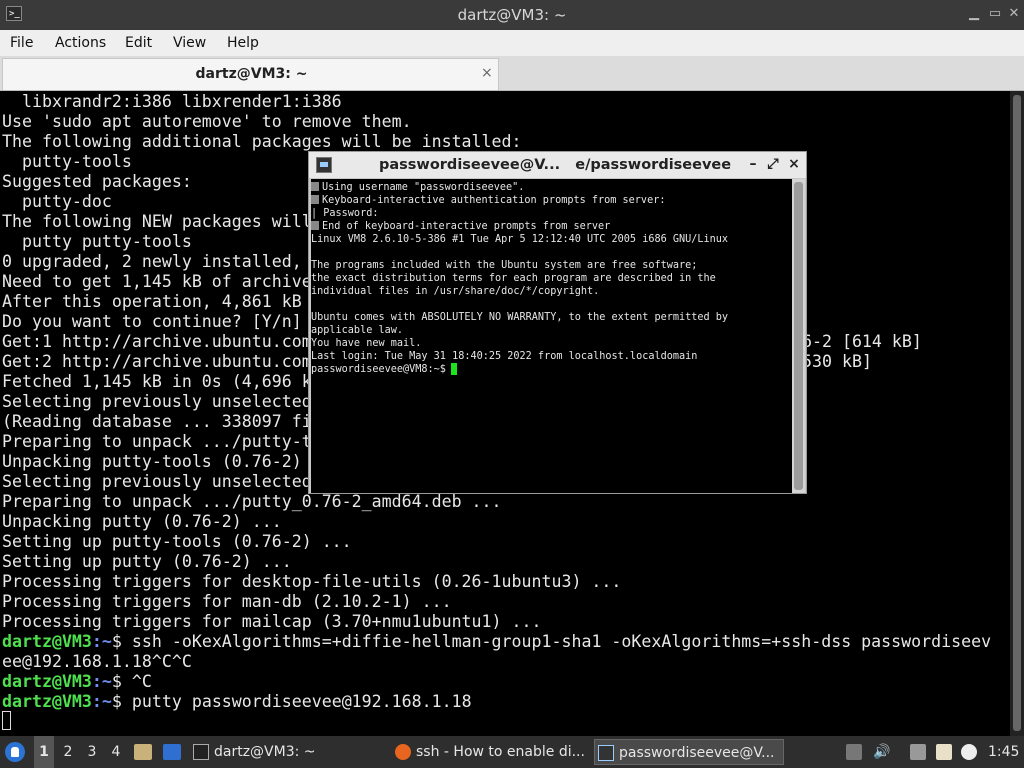 The image size is (1024, 768). I want to click on terminal-line: After this operation, 4,861 kB, so click(152, 301).